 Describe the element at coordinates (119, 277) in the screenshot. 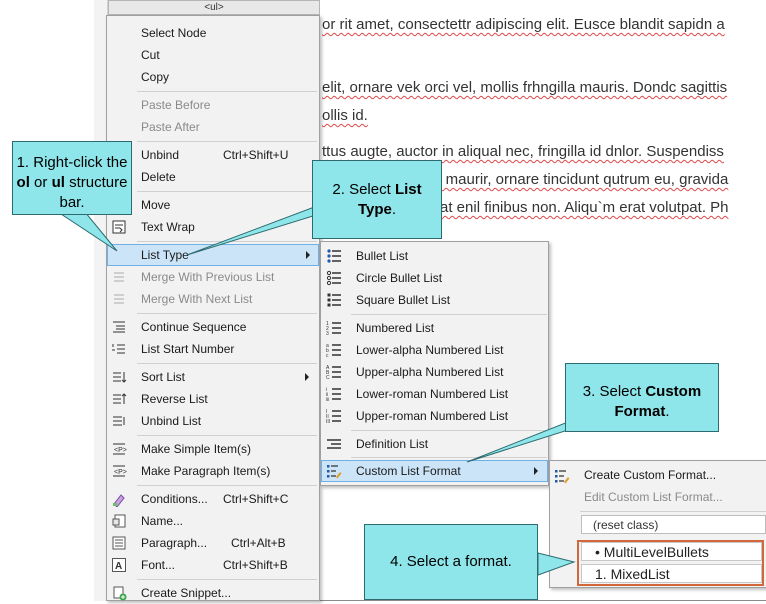

I see `merge-previous-icon` at that location.